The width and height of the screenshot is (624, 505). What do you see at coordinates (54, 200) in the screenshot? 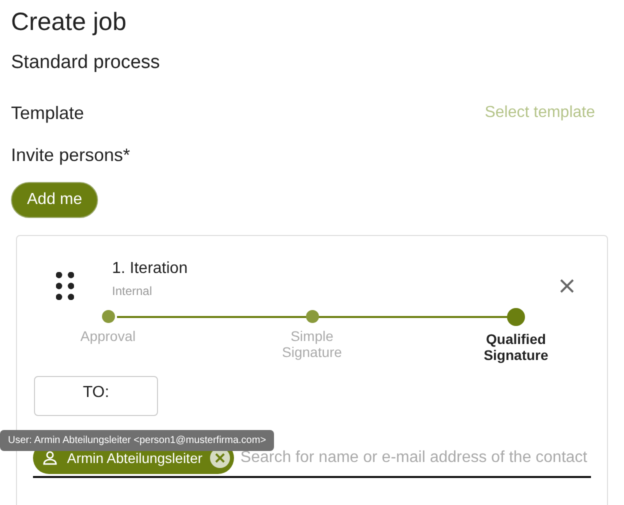
I see `add-me-button: Add me` at bounding box center [54, 200].